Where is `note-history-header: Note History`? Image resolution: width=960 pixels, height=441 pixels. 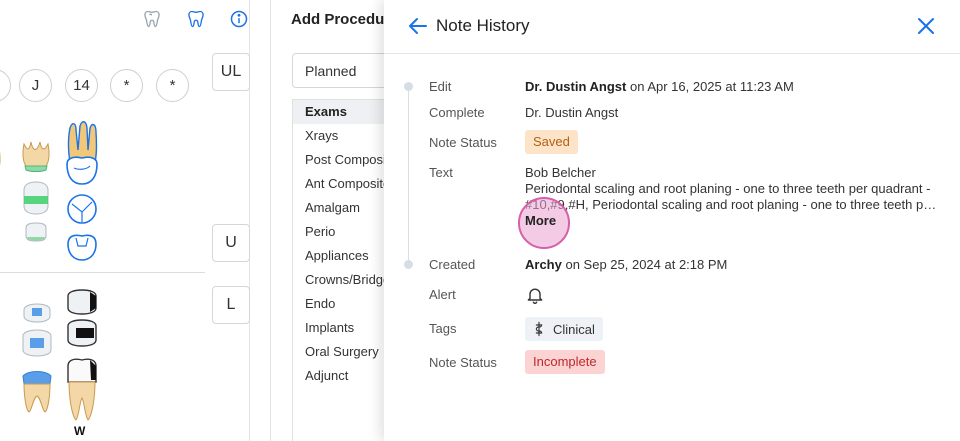 note-history-header: Note History is located at coordinates (672, 27).